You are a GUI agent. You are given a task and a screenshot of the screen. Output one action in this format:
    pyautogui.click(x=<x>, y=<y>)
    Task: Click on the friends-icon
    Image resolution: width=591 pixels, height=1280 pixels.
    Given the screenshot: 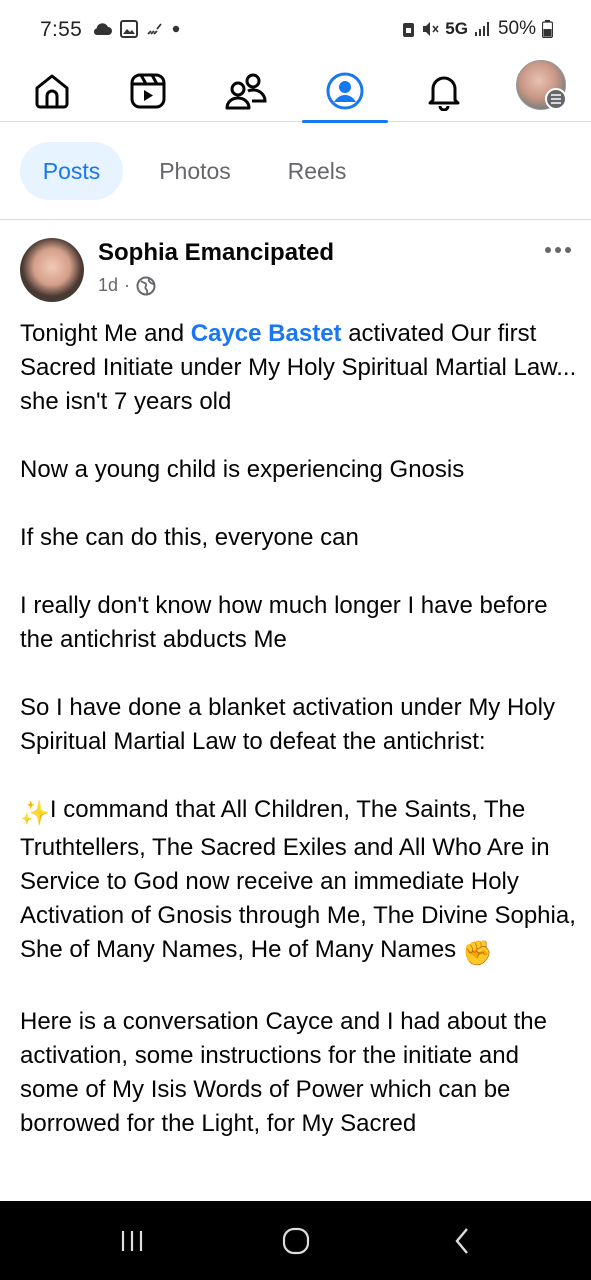 What is the action you would take?
    pyautogui.click(x=246, y=91)
    